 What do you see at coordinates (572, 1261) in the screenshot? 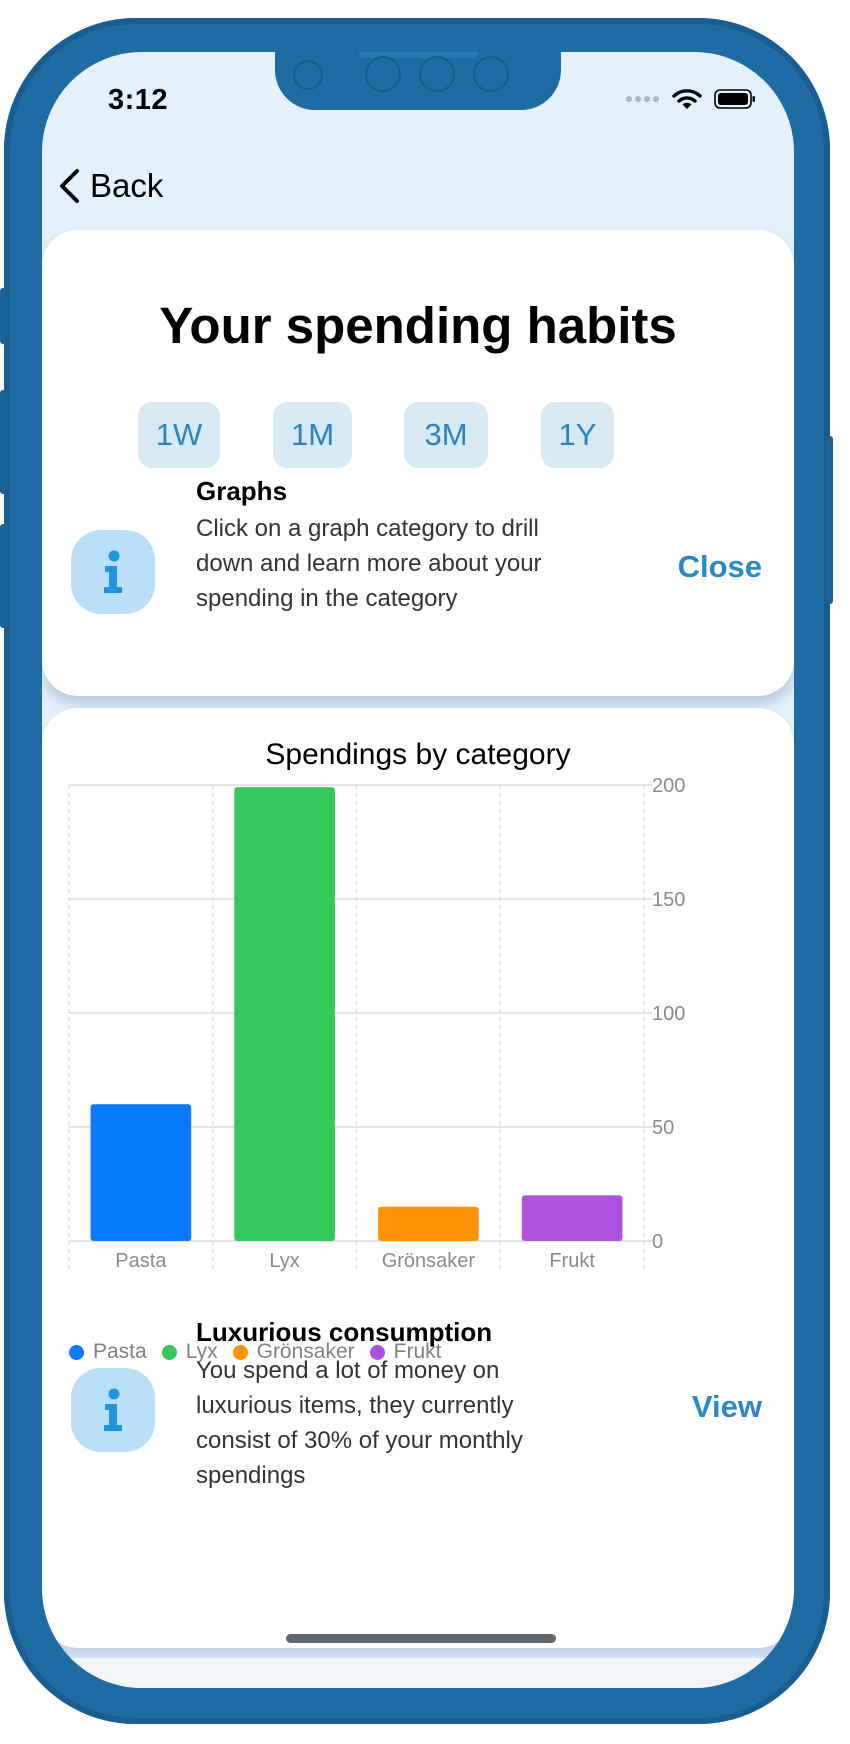
I see `x-tick-label: Frukt` at bounding box center [572, 1261].